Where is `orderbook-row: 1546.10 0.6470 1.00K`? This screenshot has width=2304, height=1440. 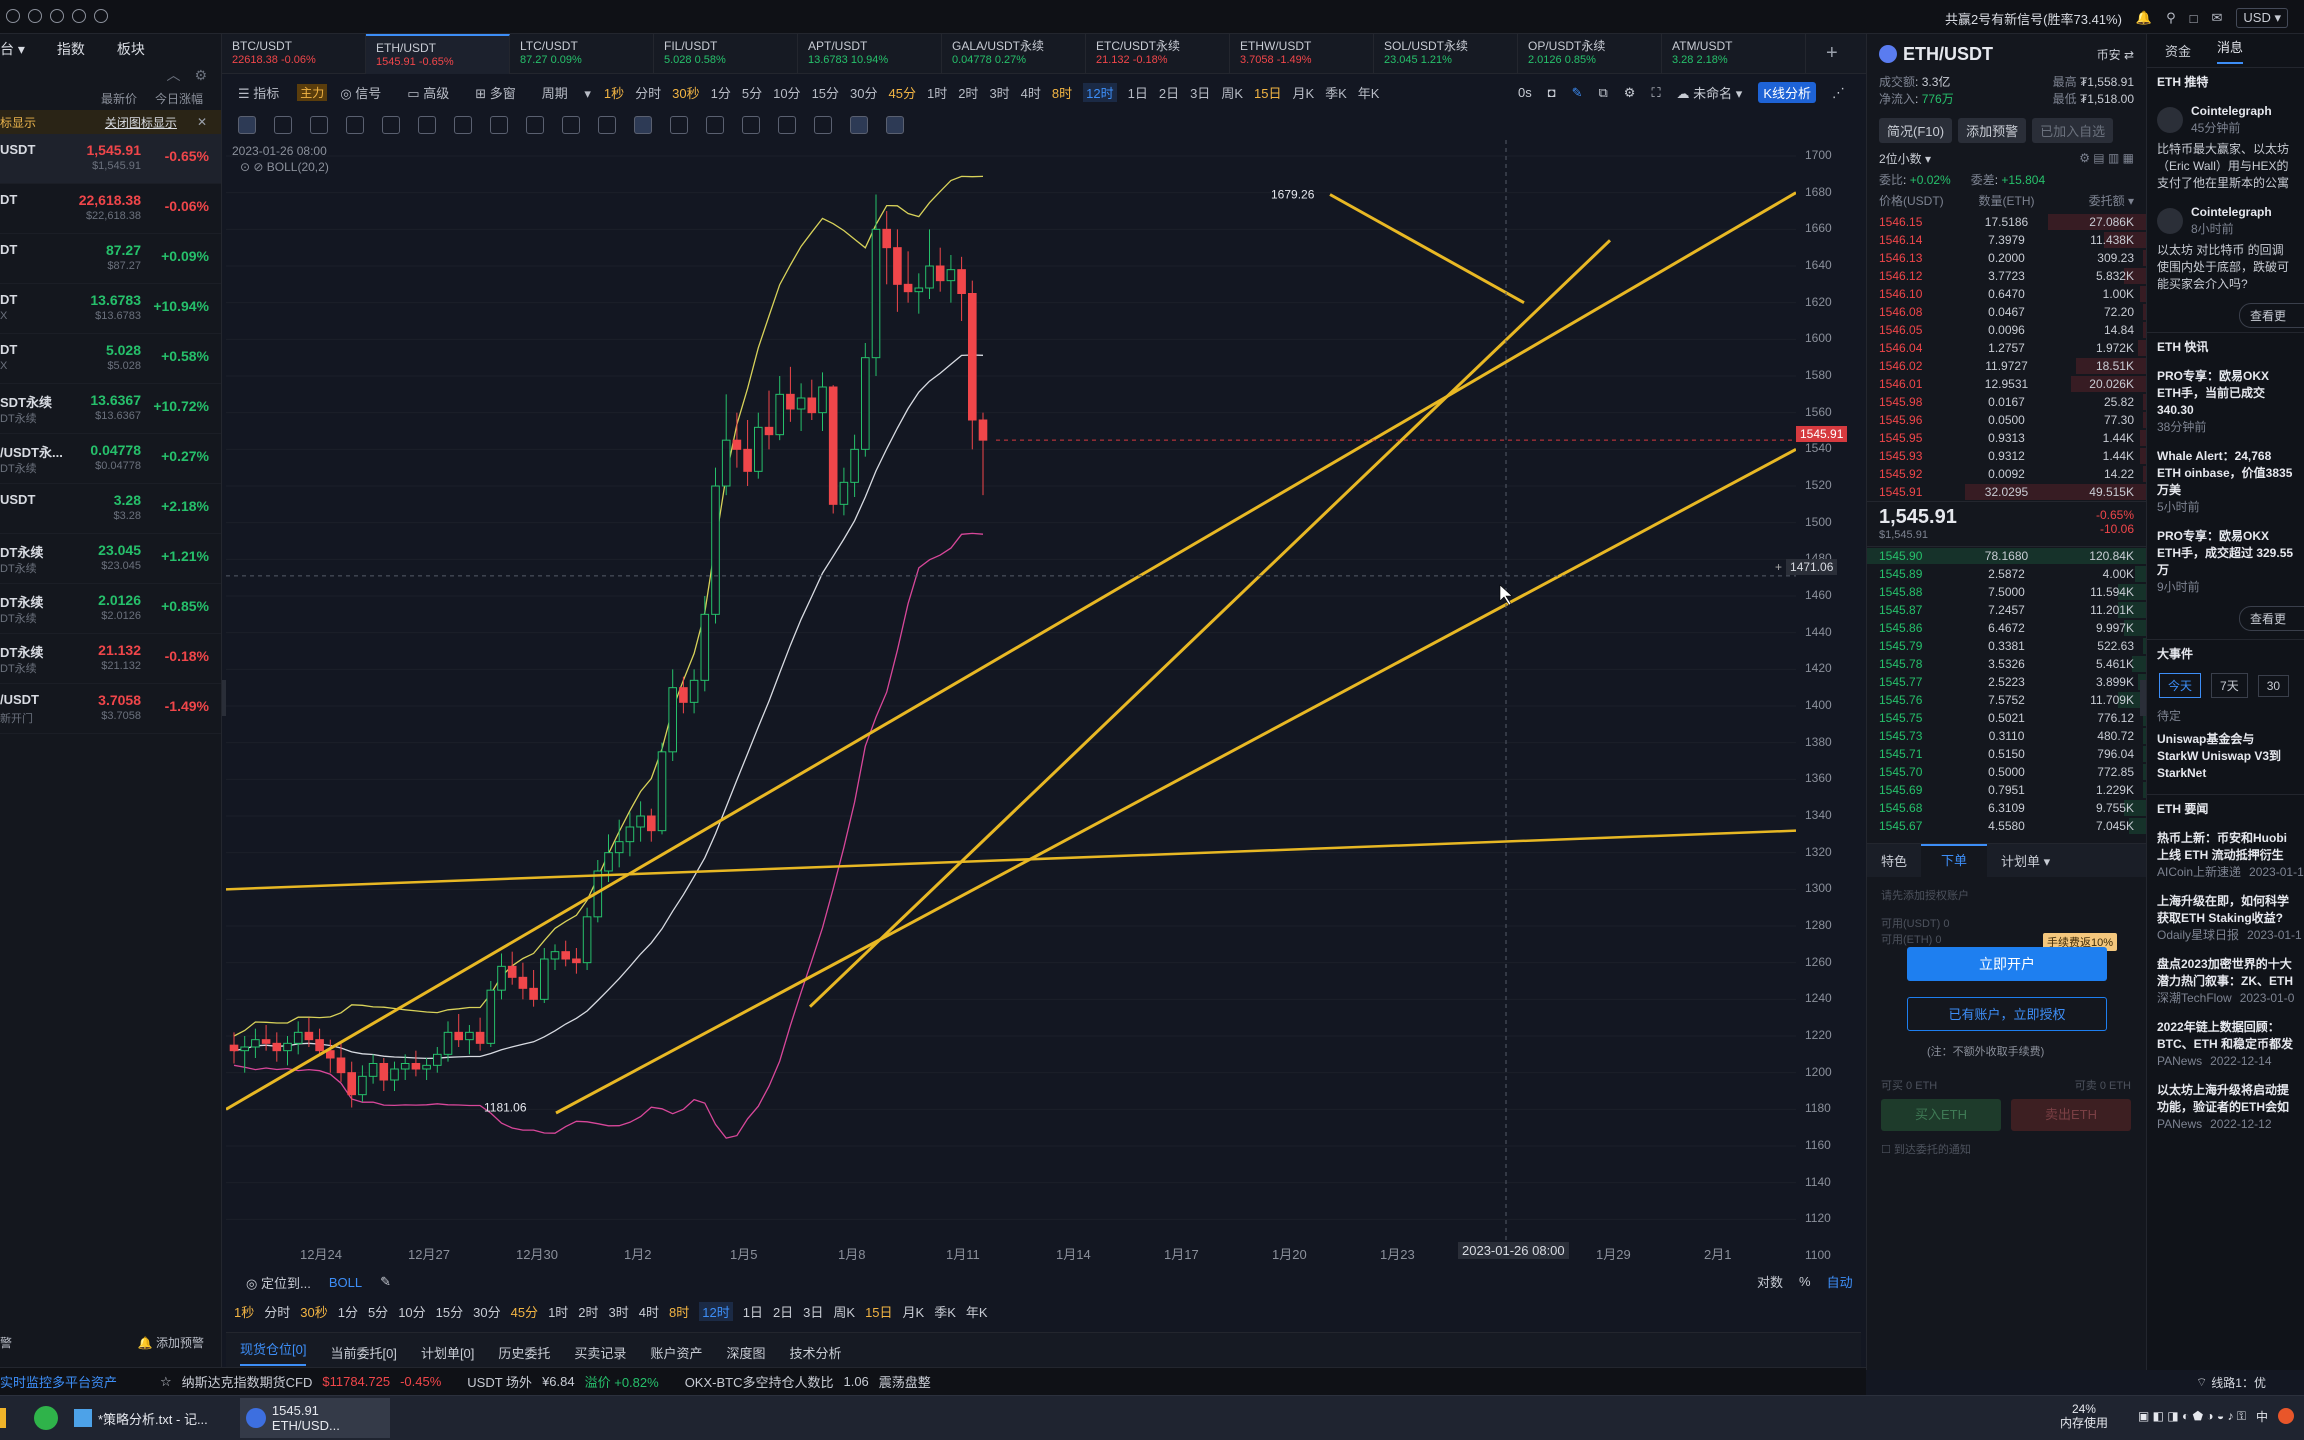
orderbook-row: 1546.10 0.6470 1.00K is located at coordinates (2006, 294).